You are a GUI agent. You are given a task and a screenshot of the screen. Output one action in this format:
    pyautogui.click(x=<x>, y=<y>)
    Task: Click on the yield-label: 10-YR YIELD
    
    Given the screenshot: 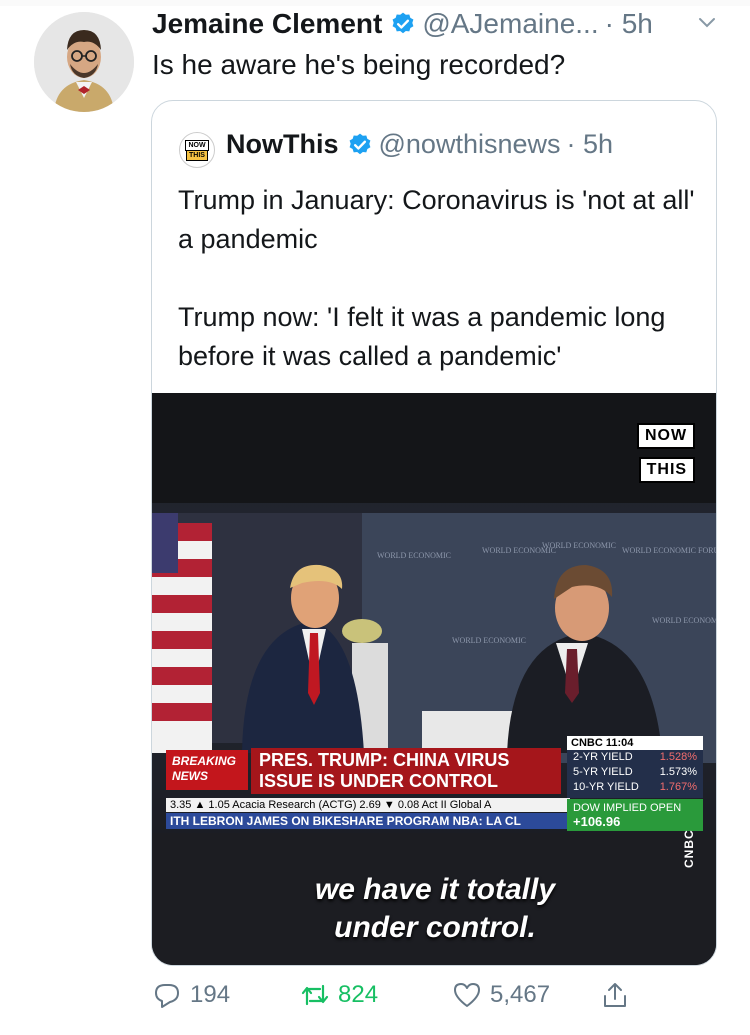 What is the action you would take?
    pyautogui.click(x=606, y=787)
    